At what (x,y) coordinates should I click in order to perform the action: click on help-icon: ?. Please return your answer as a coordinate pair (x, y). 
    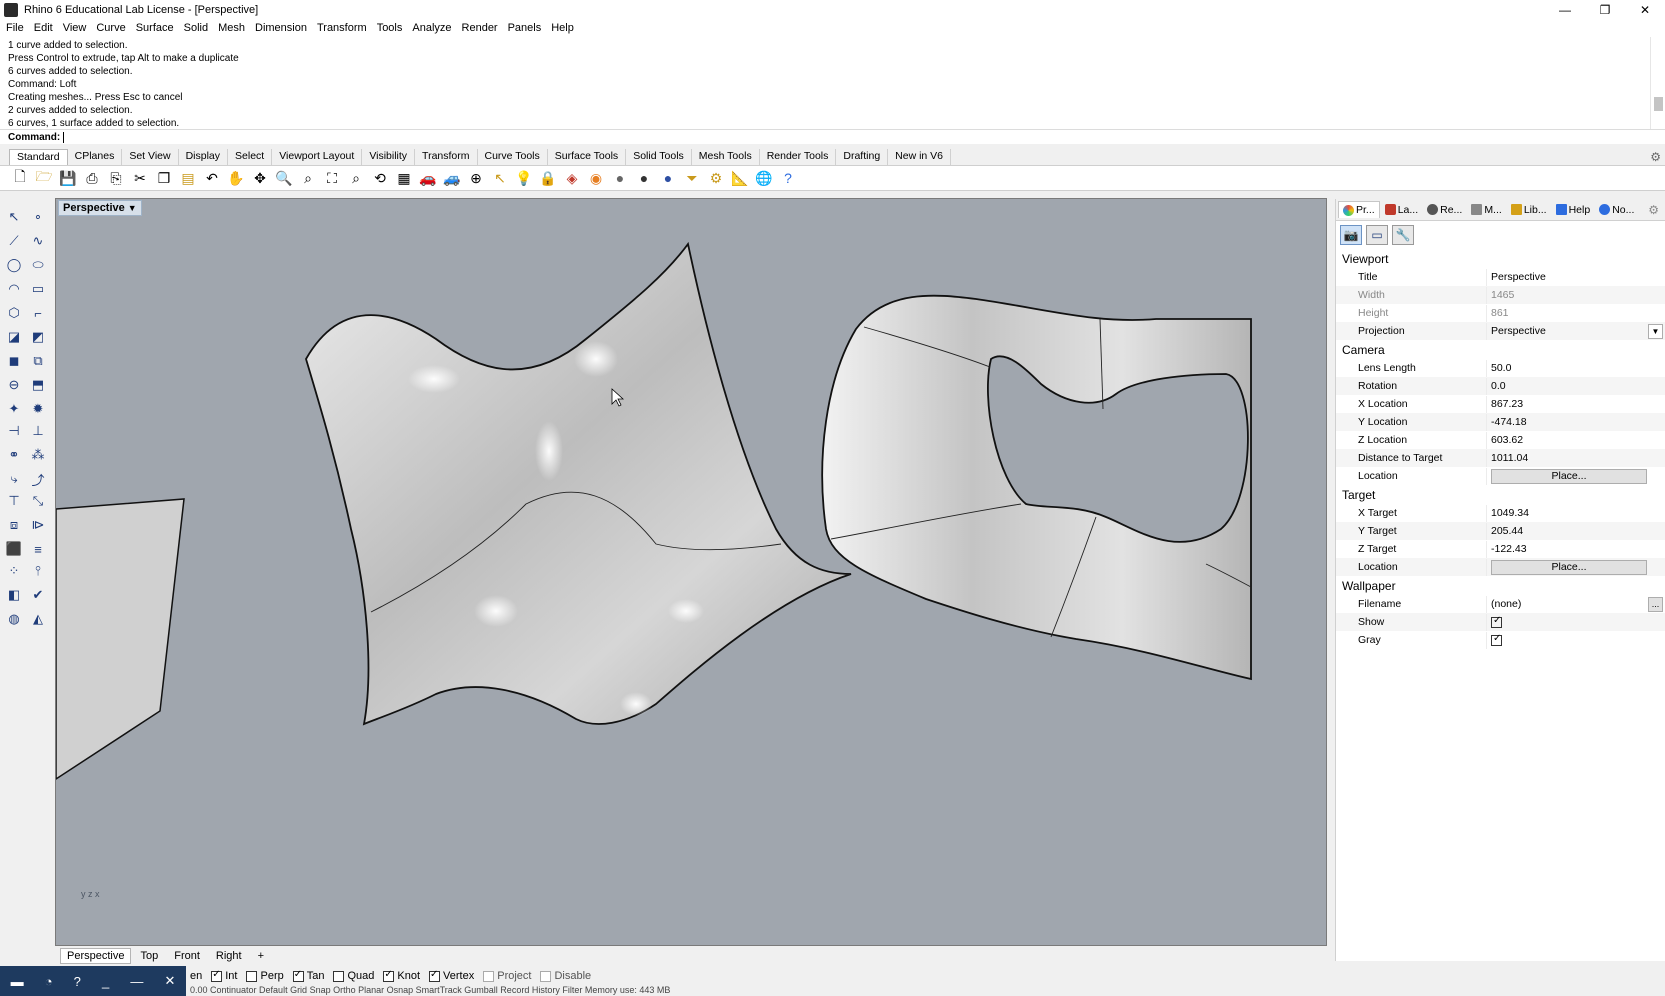
    Looking at the image, I should click on (788, 178).